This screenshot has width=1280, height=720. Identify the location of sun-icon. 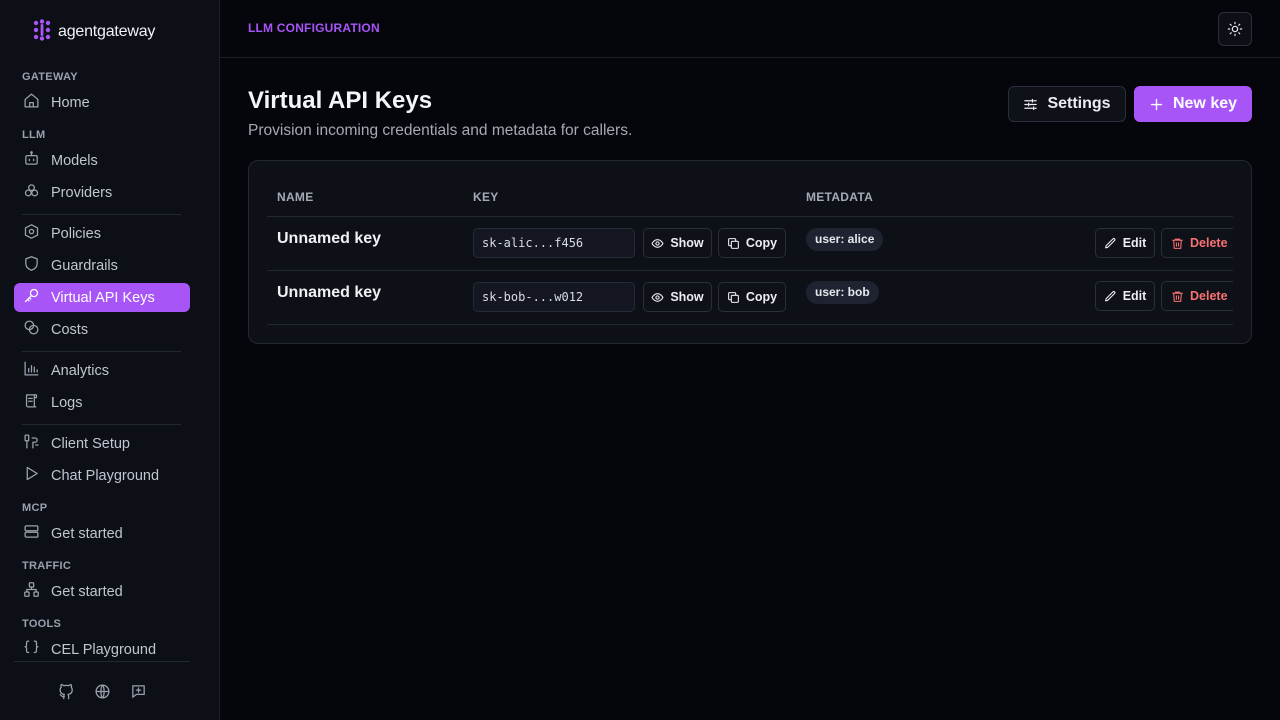
(1235, 29).